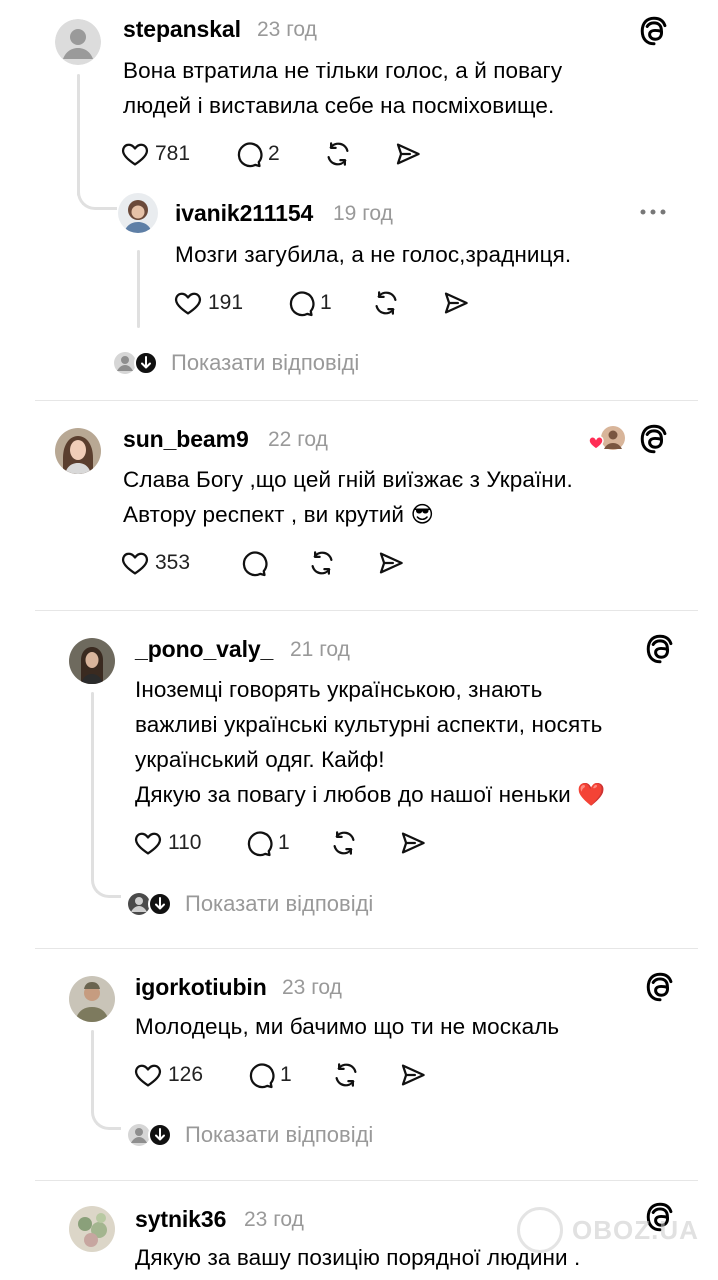 The image size is (718, 1280). I want to click on username: sytnik36, so click(180, 1219).